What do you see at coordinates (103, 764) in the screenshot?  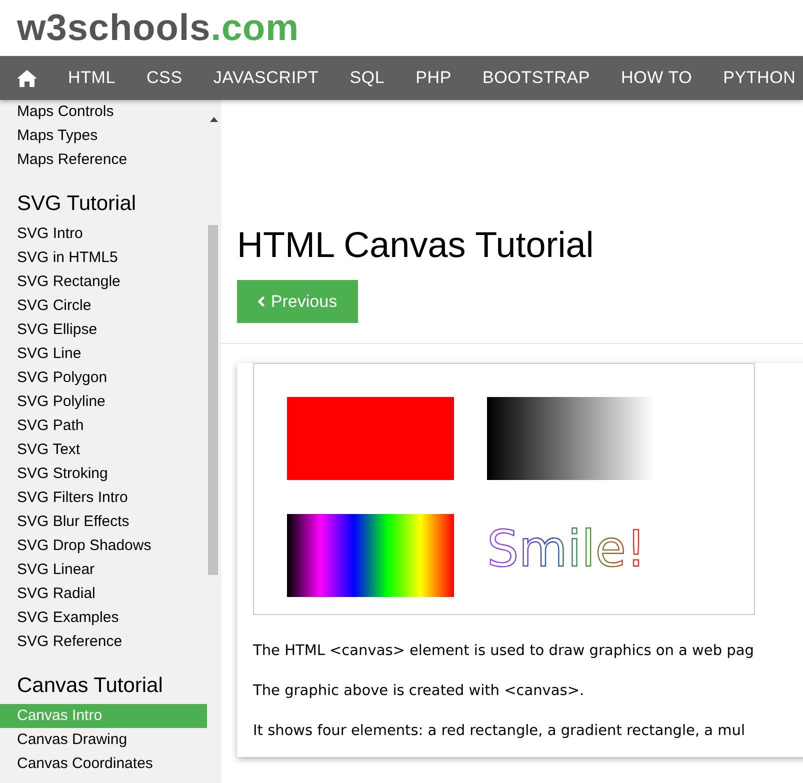 I see `sidebar-link: Canvas Coordinates` at bounding box center [103, 764].